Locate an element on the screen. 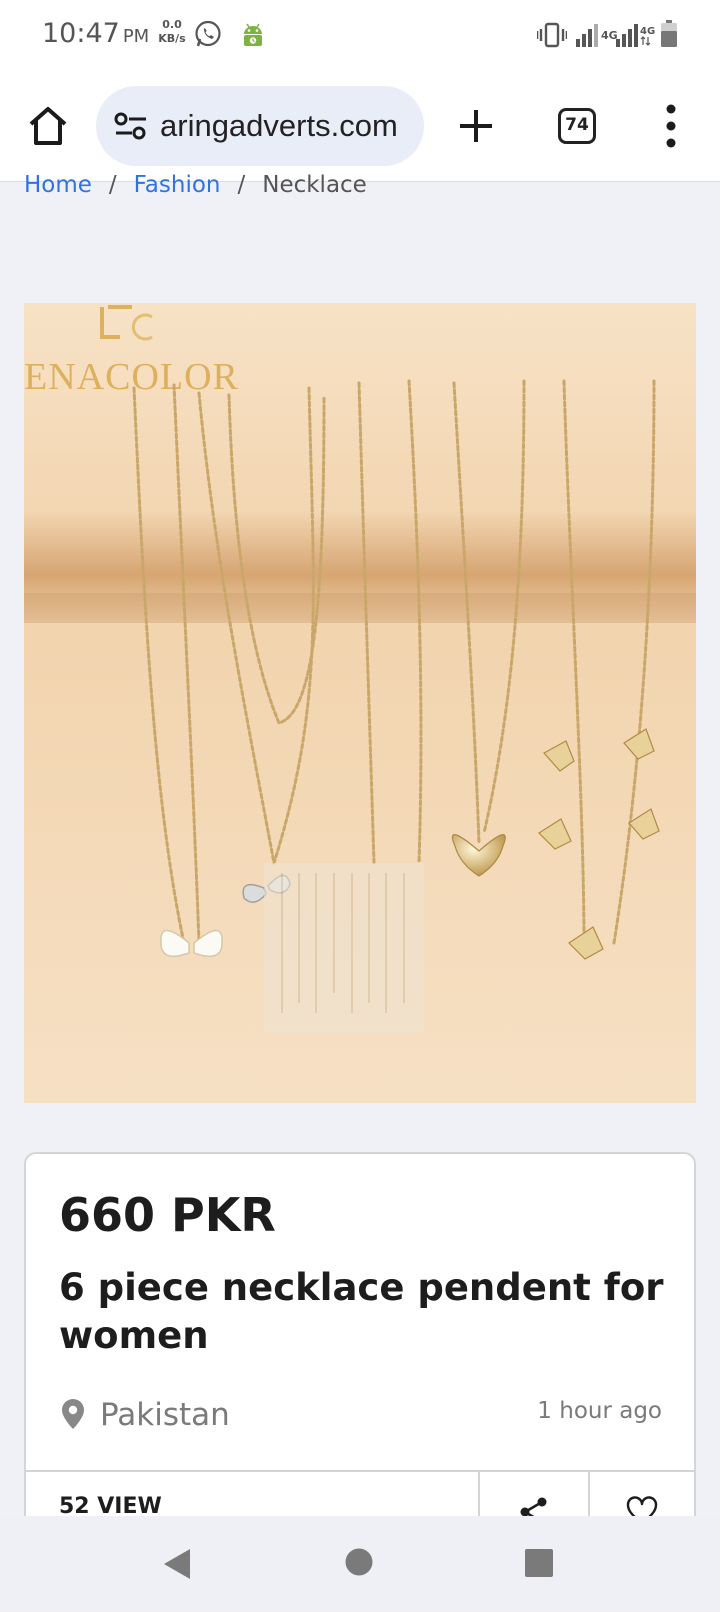 The height and width of the screenshot is (1612, 720). breadcrumb: Home / Fashion / Necklace is located at coordinates (195, 189).